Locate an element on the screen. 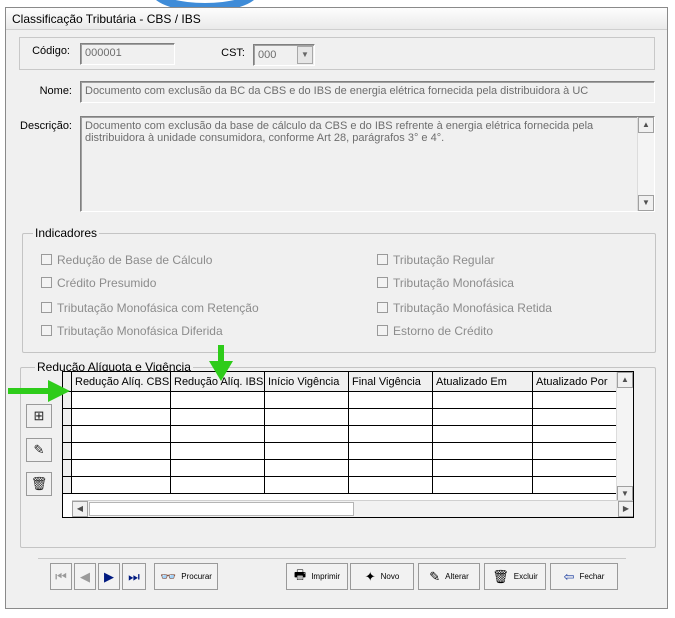  toolbar-separator is located at coordinates (332, 558).